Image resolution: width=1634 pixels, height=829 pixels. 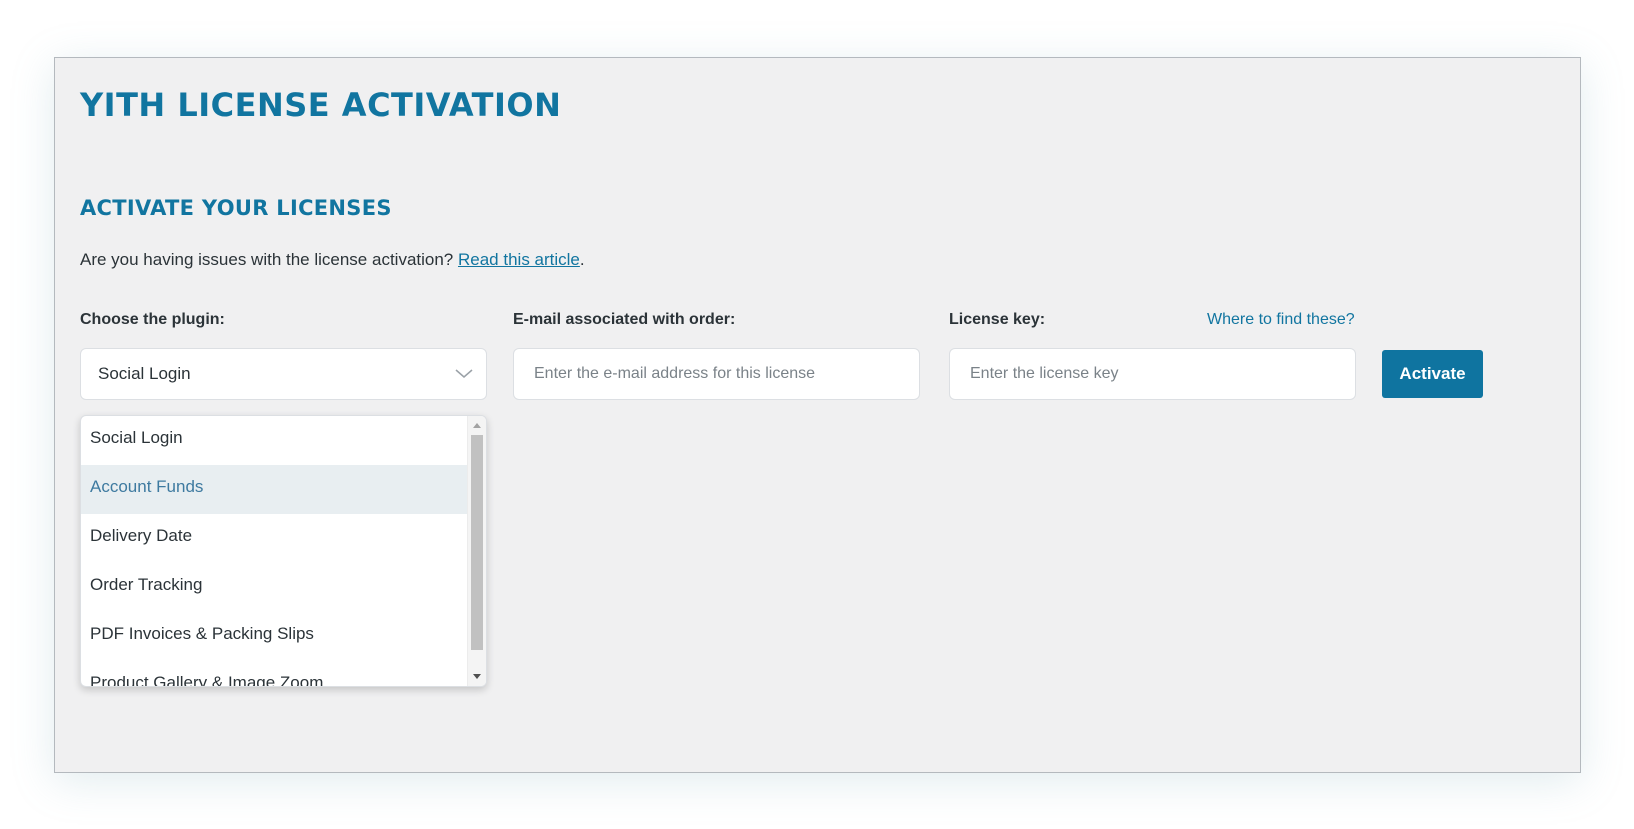 I want to click on license-key-label: License key:, so click(x=997, y=319).